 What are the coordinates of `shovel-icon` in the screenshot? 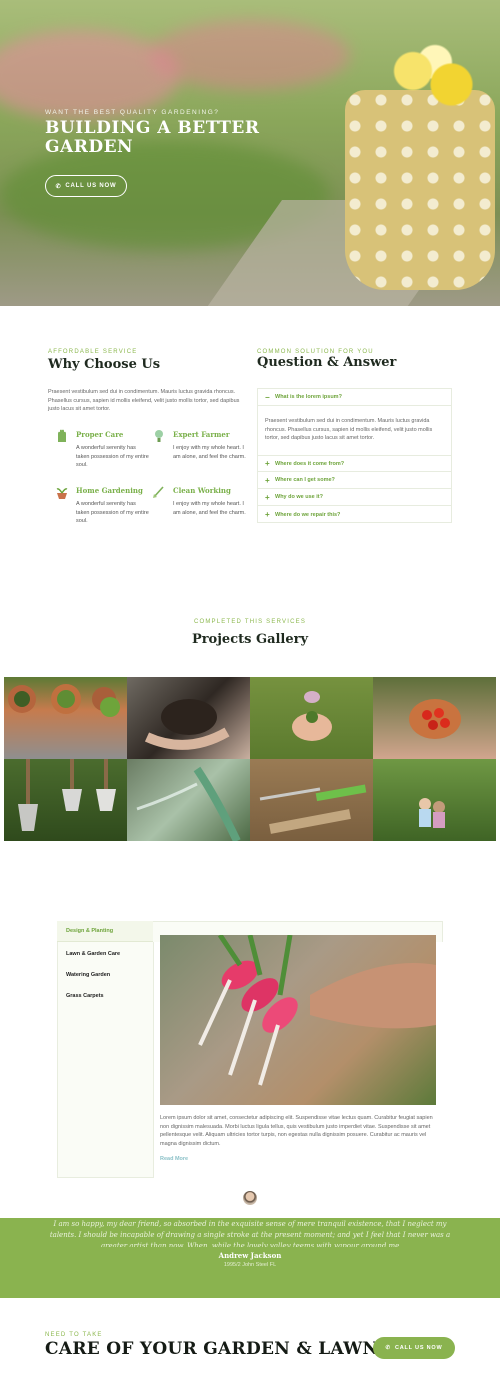 It's located at (158, 492).